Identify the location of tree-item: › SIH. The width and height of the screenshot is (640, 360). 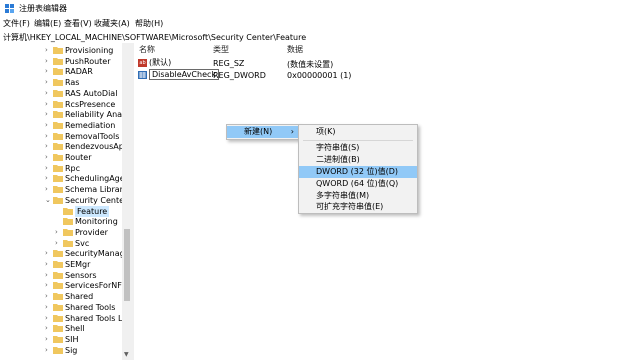
(61, 339).